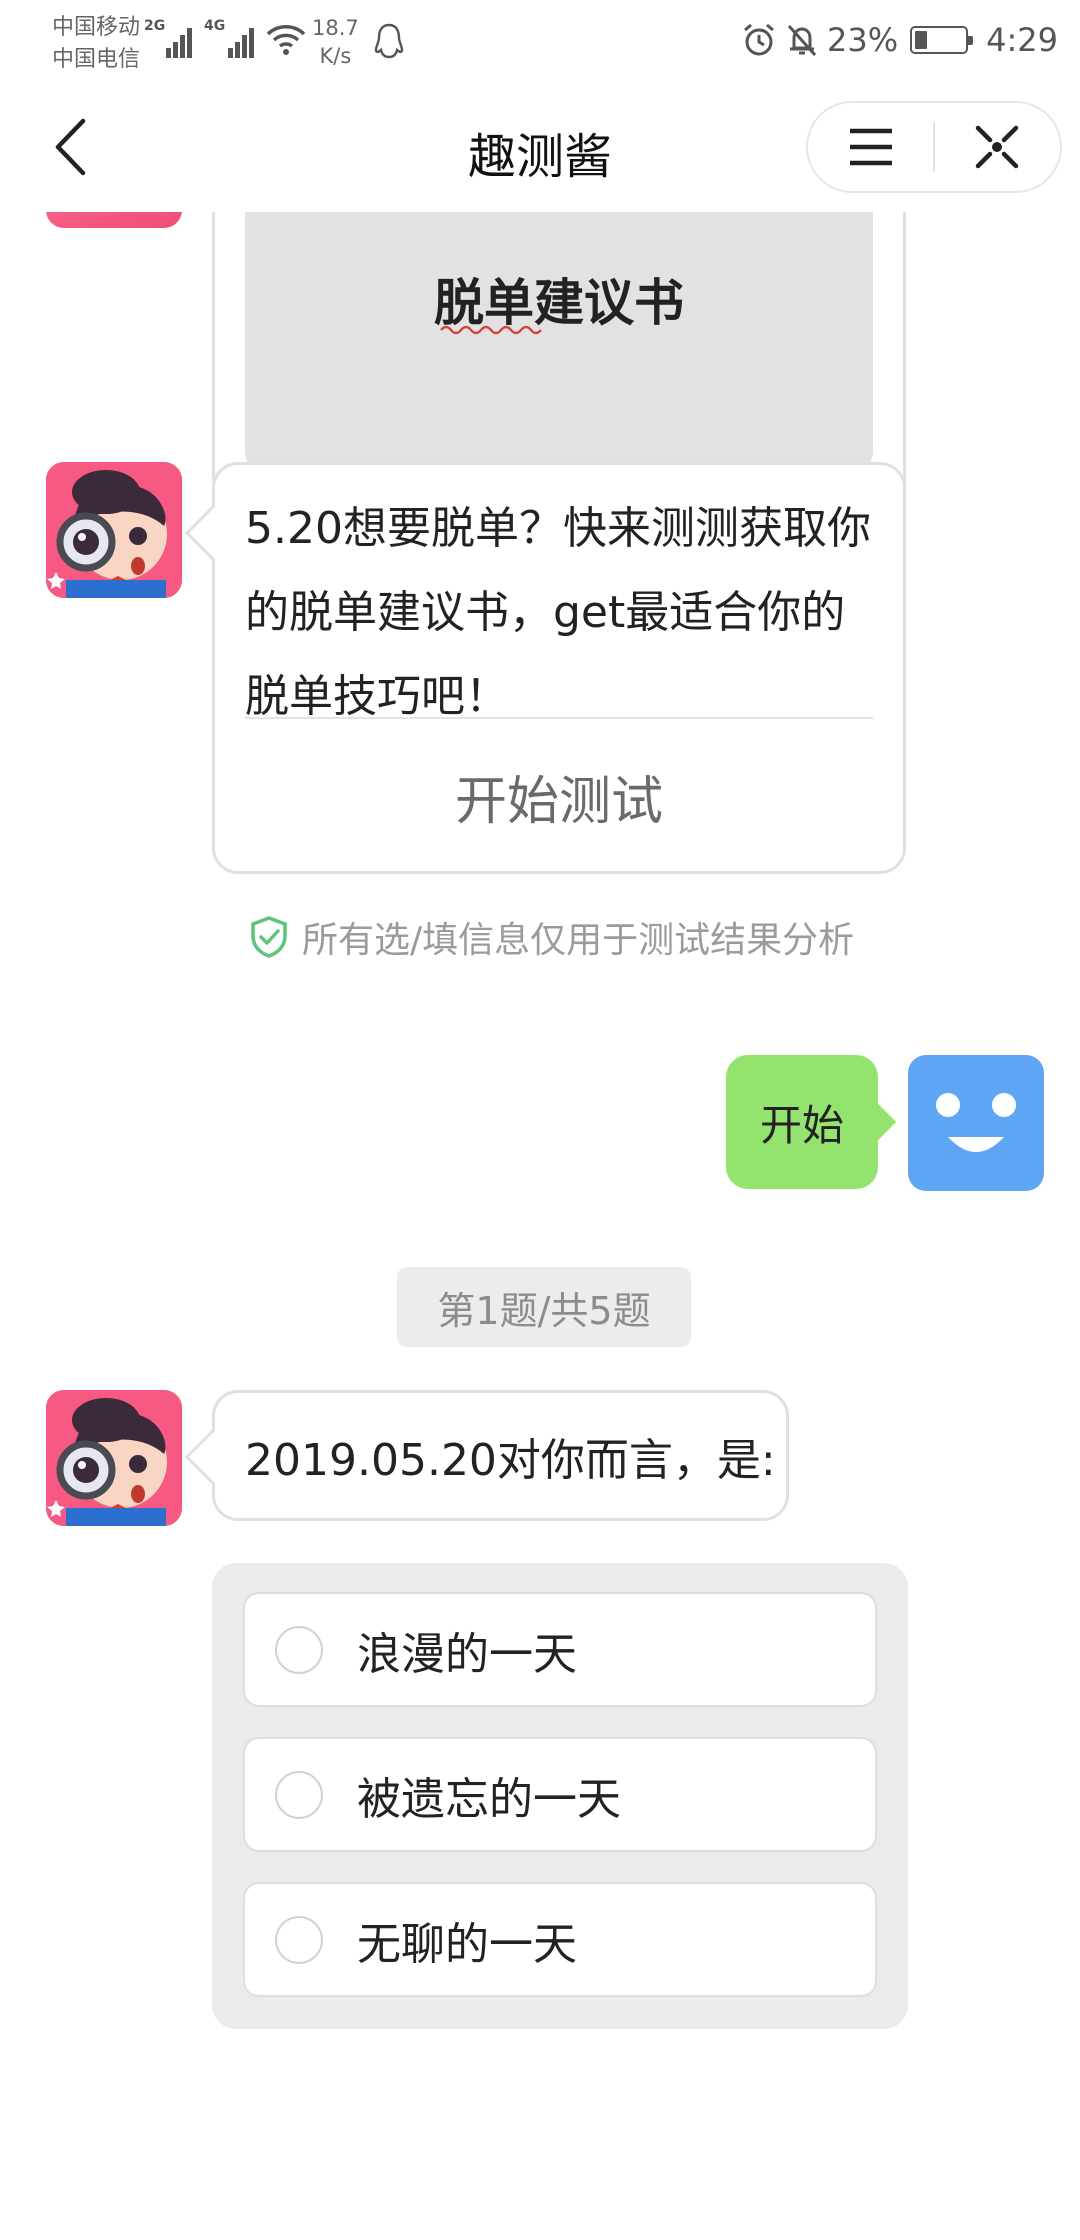 The height and width of the screenshot is (2240, 1080). I want to click on options-panel: 浪漫的一天 被遗忘的一天 无聊的一天, so click(560, 1796).